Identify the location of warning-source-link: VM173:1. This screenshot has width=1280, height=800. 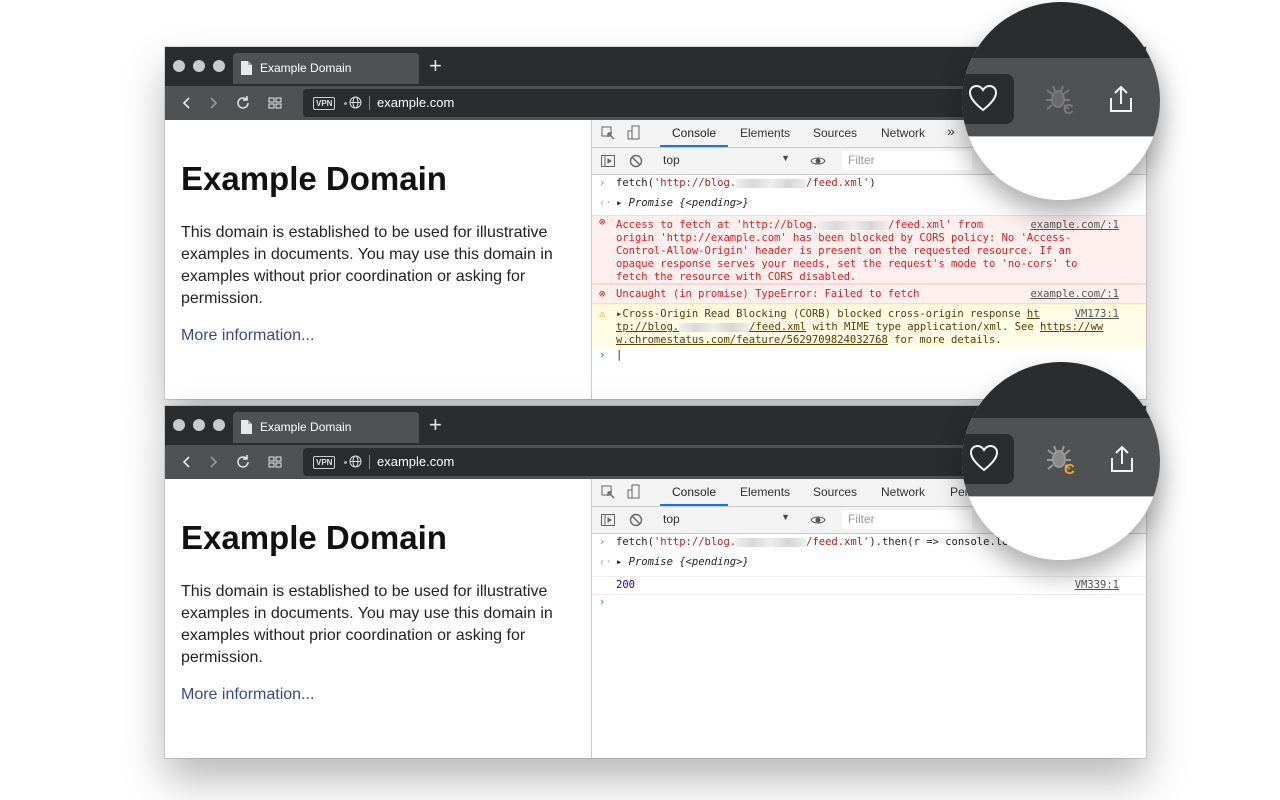
(1097, 314).